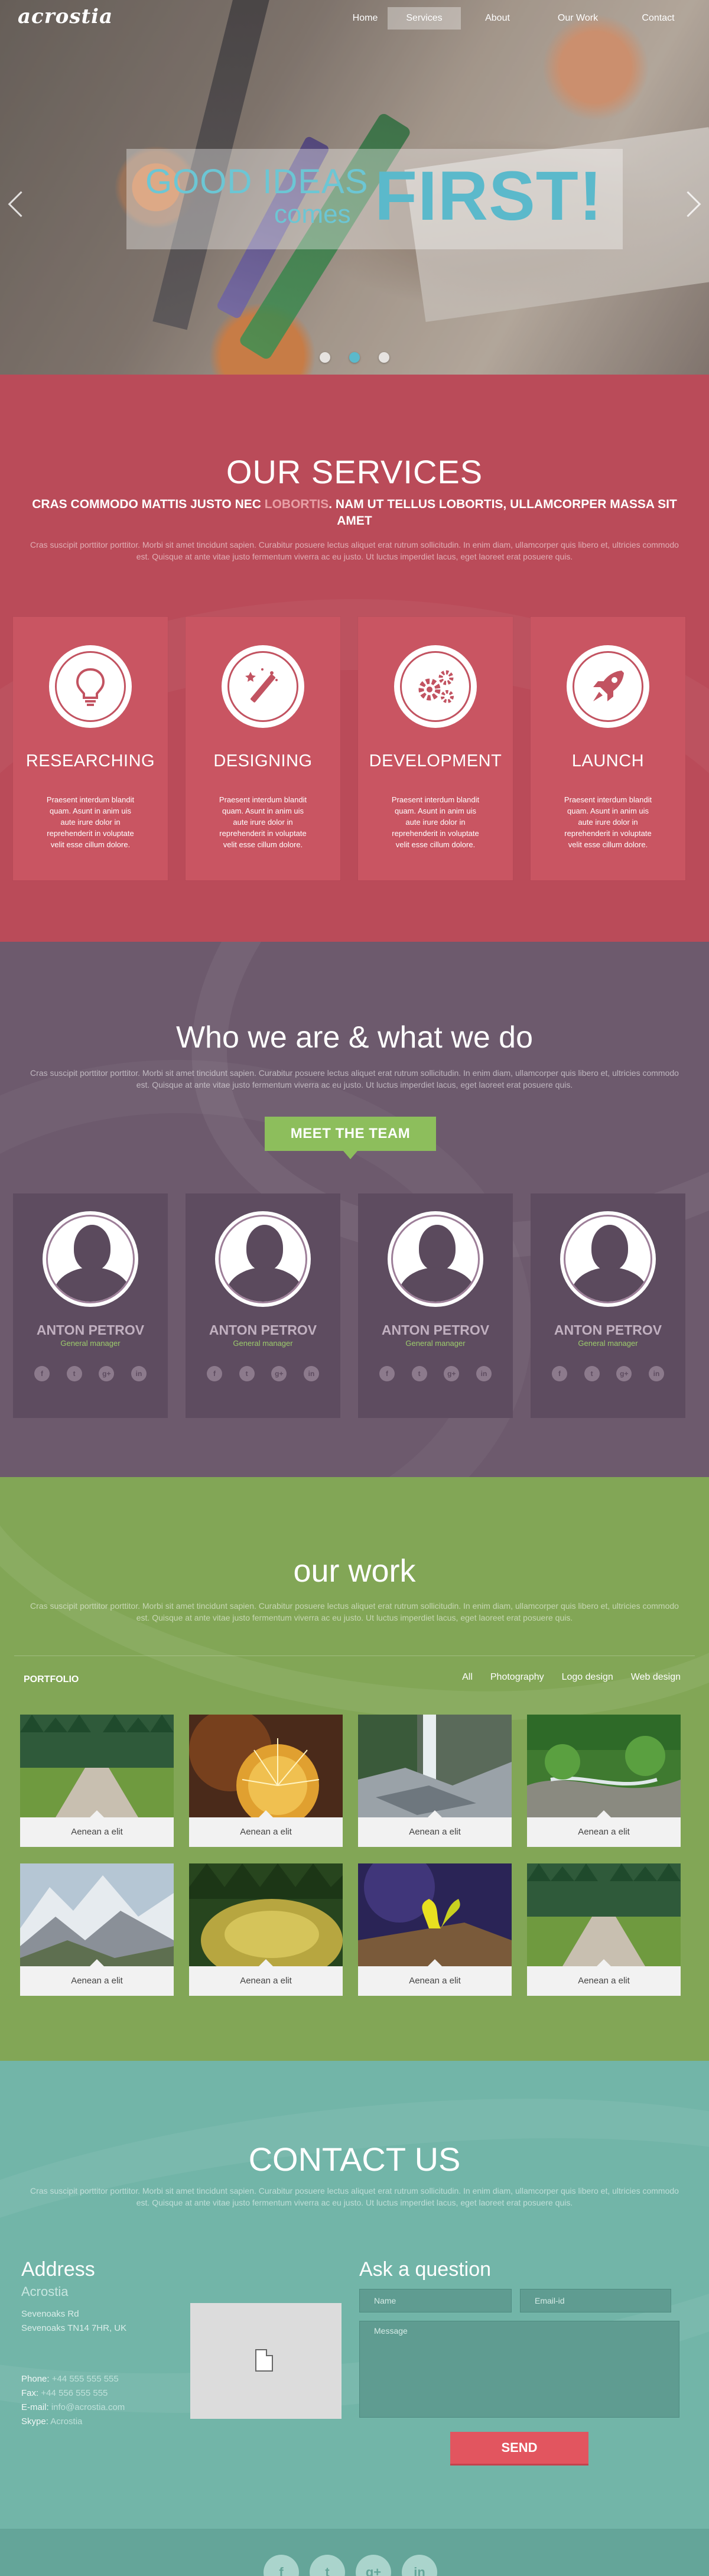 The width and height of the screenshot is (709, 2576). Describe the element at coordinates (350, 1138) in the screenshot. I see `meet-the-team-button: MEET THE TEAM` at that location.